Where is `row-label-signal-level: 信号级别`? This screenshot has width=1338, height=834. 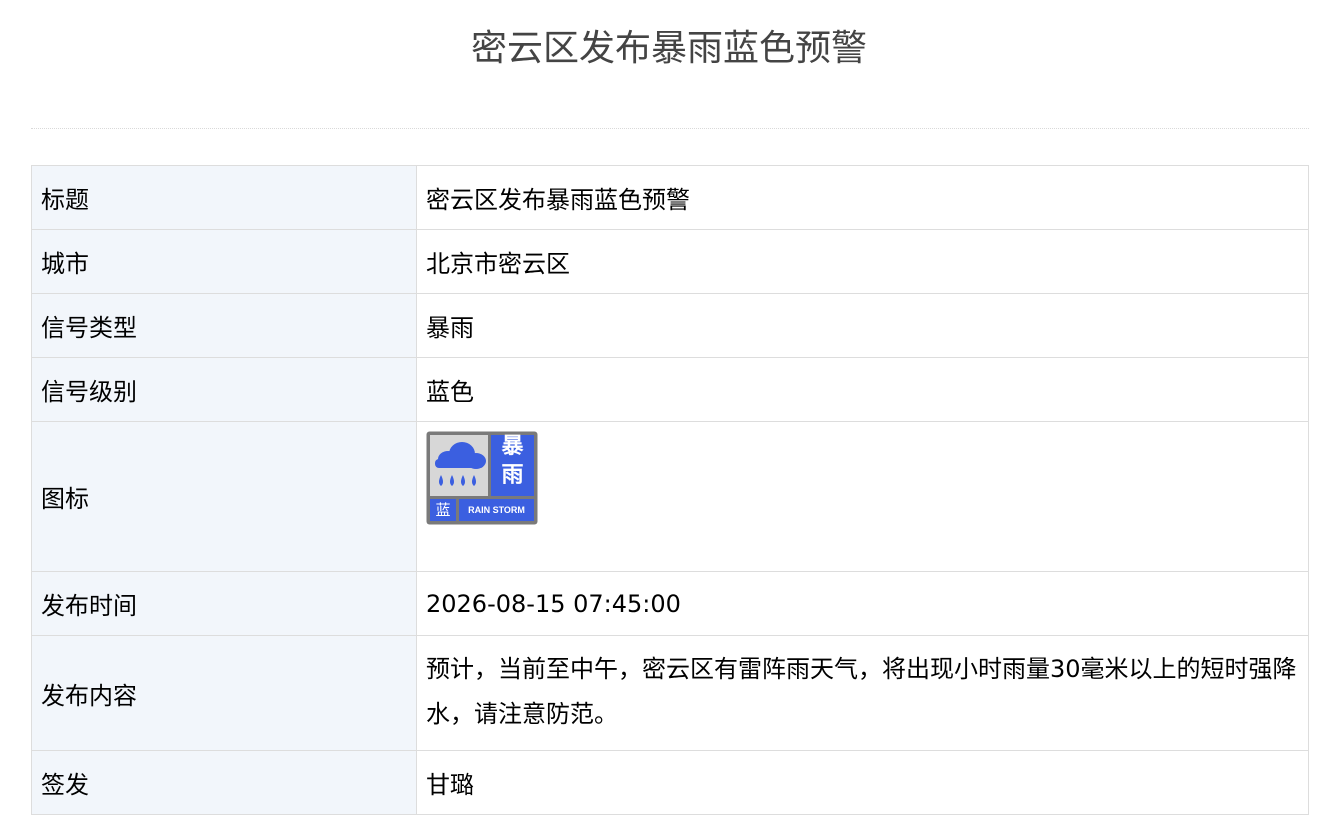 row-label-signal-level: 信号级别 is located at coordinates (224, 389).